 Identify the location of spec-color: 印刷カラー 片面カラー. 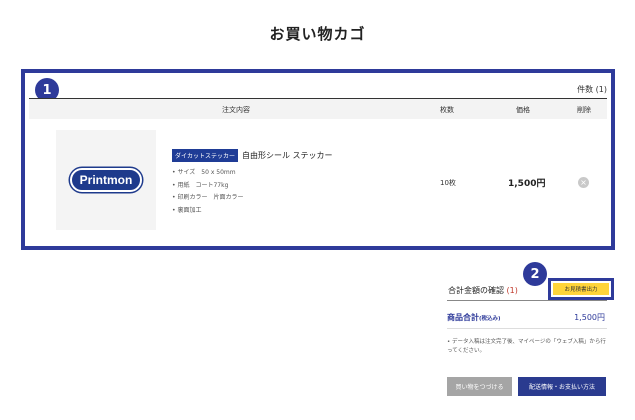
(292, 198).